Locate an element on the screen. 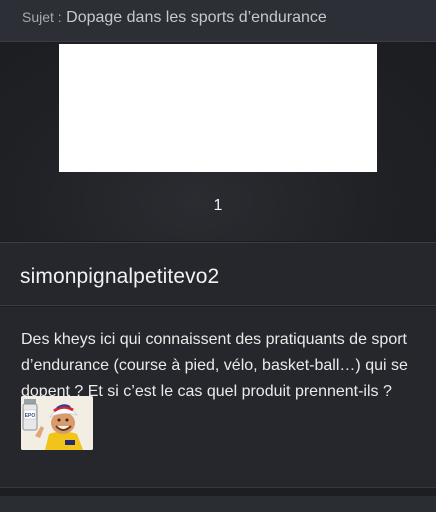 The height and width of the screenshot is (512, 436). sticker-drawing: EPO is located at coordinates (57, 423).